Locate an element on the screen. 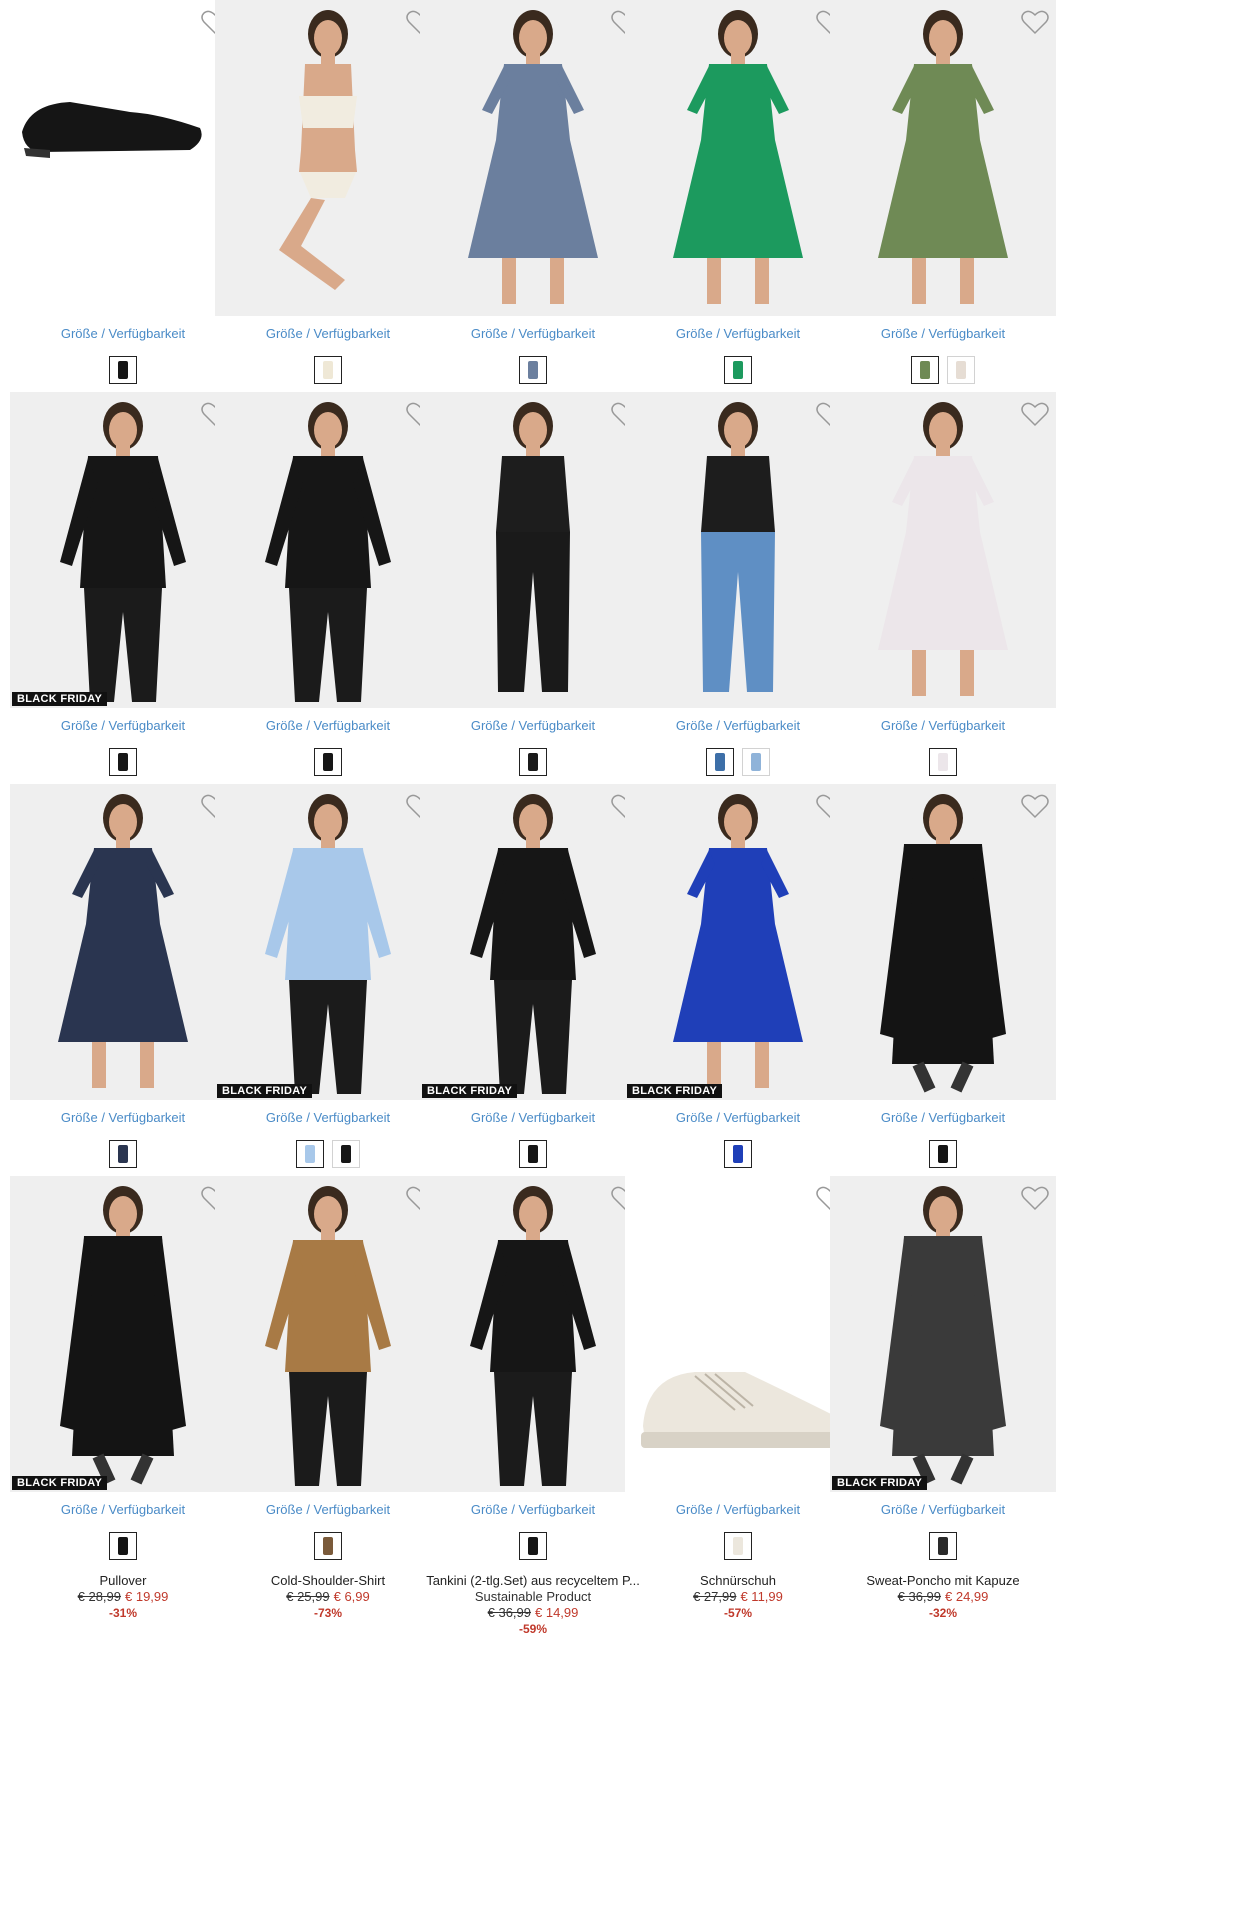 The height and width of the screenshot is (1916, 1250). product-title: Sweat-Poncho mit Kapuze is located at coordinates (943, 1580).